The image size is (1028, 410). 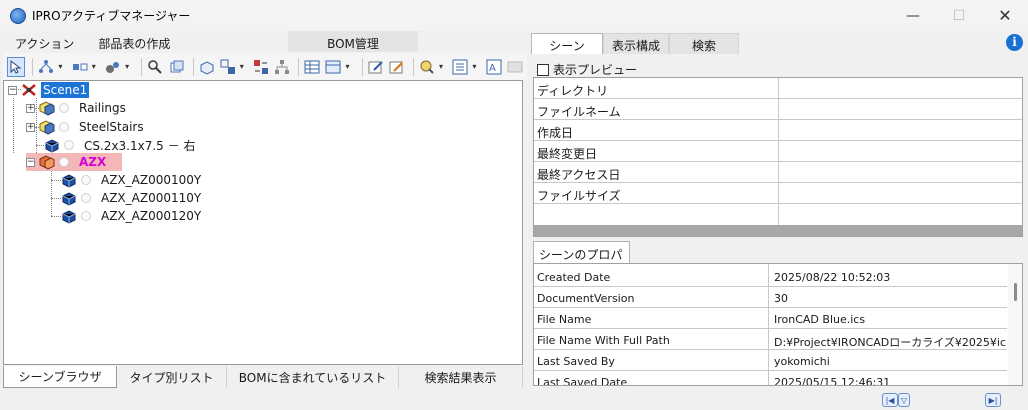 What do you see at coordinates (993, 400) in the screenshot?
I see `last-page-icon: ▶|` at bounding box center [993, 400].